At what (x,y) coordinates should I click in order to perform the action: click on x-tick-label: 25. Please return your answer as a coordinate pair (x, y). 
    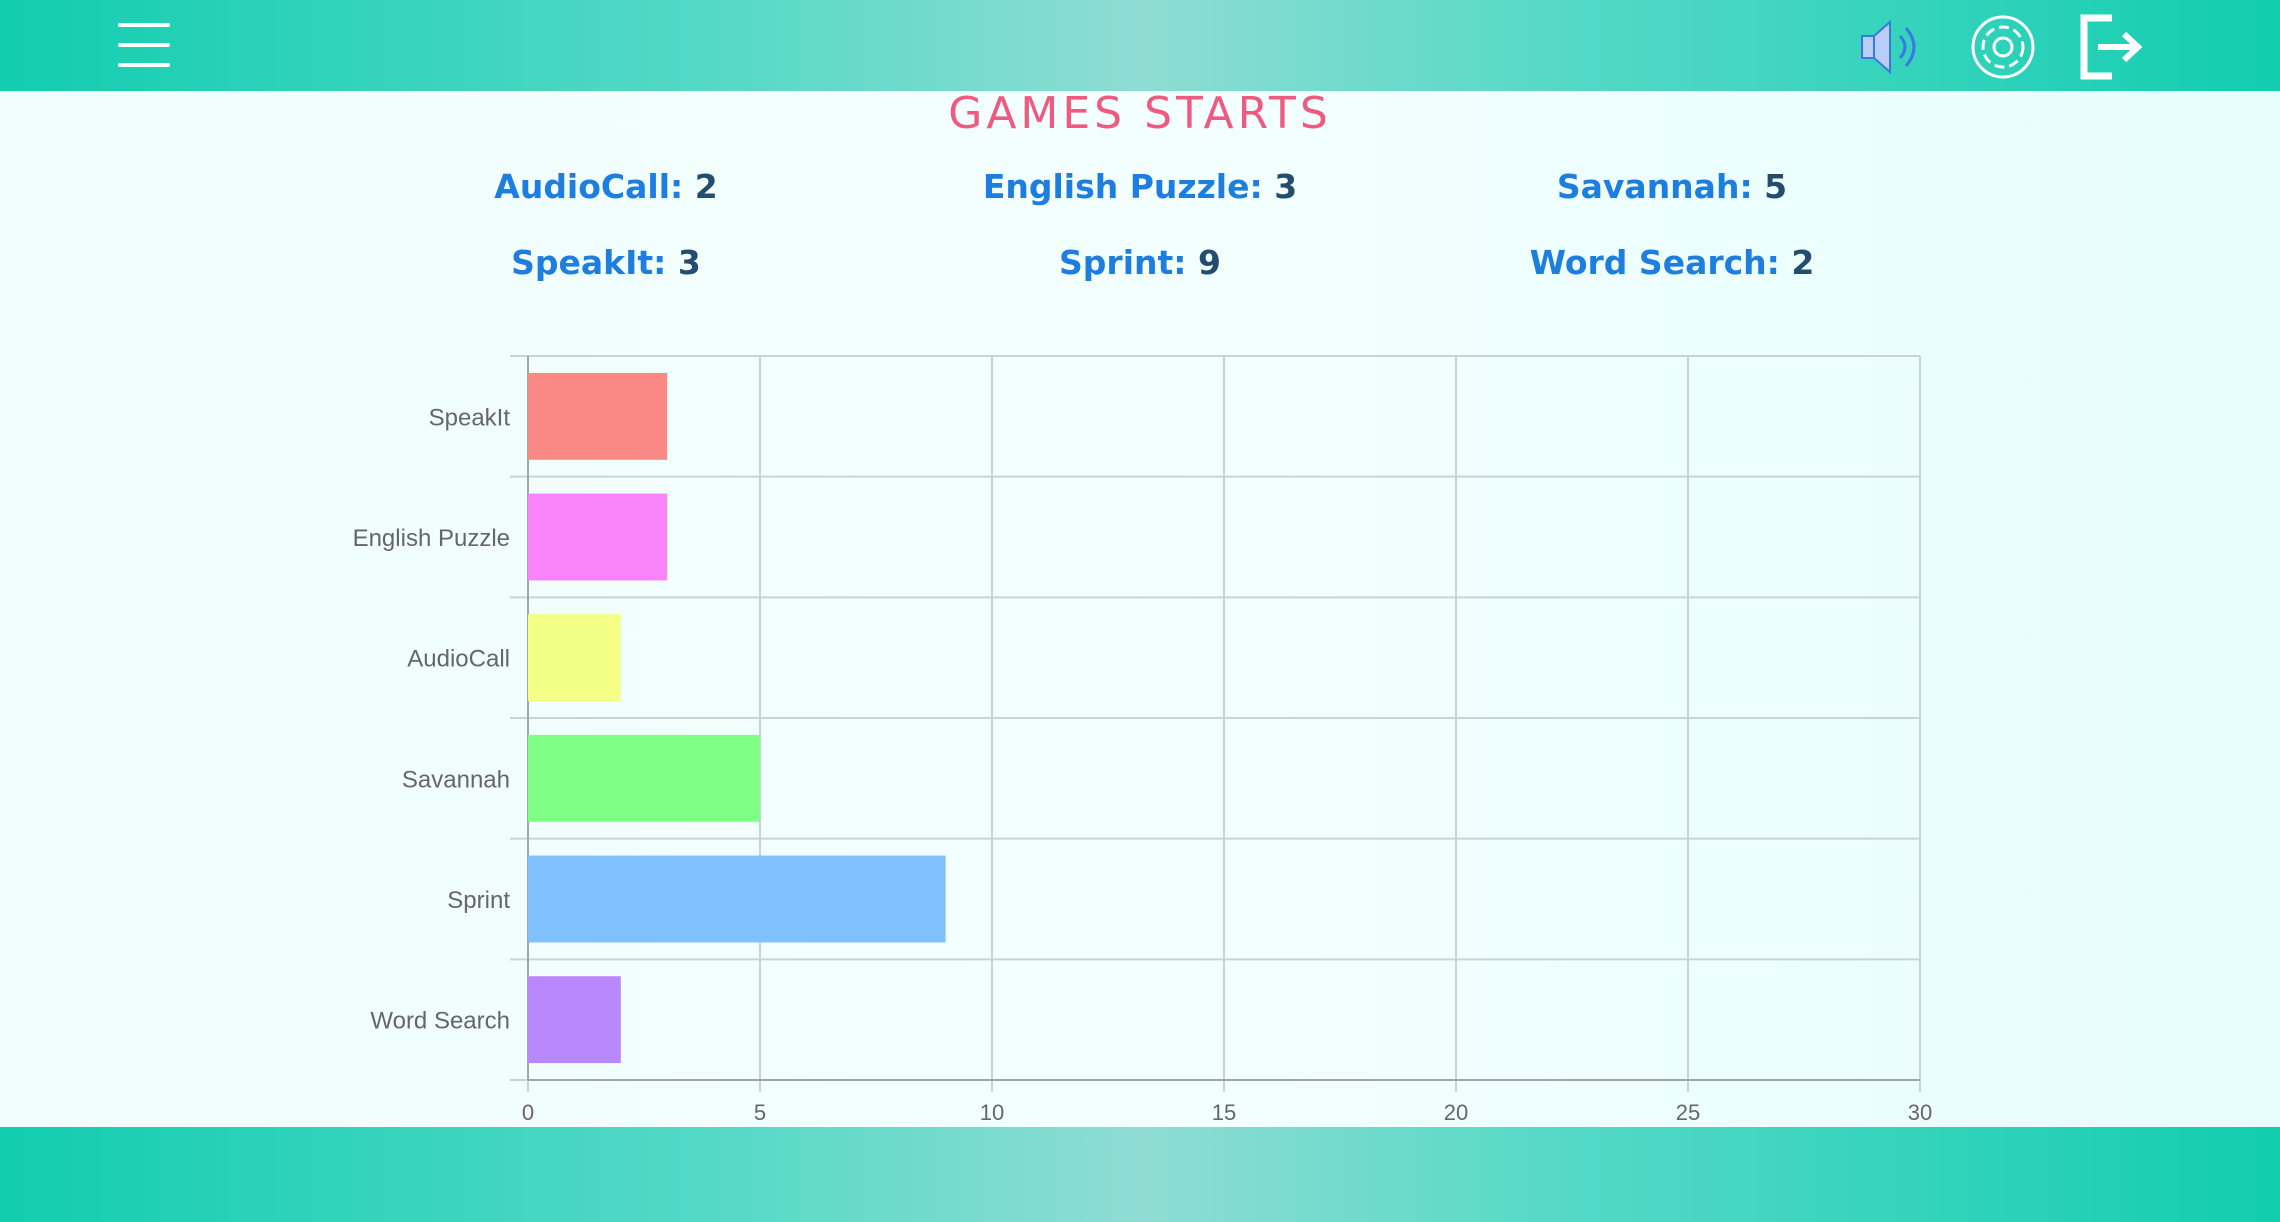
    Looking at the image, I should click on (1688, 1112).